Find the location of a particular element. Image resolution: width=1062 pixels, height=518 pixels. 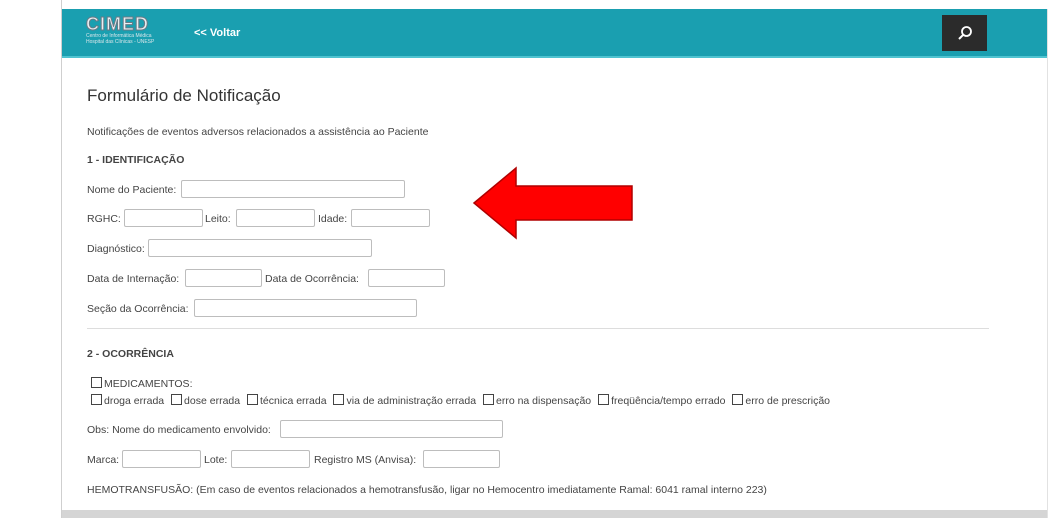

marca-label: Marca: is located at coordinates (103, 460).